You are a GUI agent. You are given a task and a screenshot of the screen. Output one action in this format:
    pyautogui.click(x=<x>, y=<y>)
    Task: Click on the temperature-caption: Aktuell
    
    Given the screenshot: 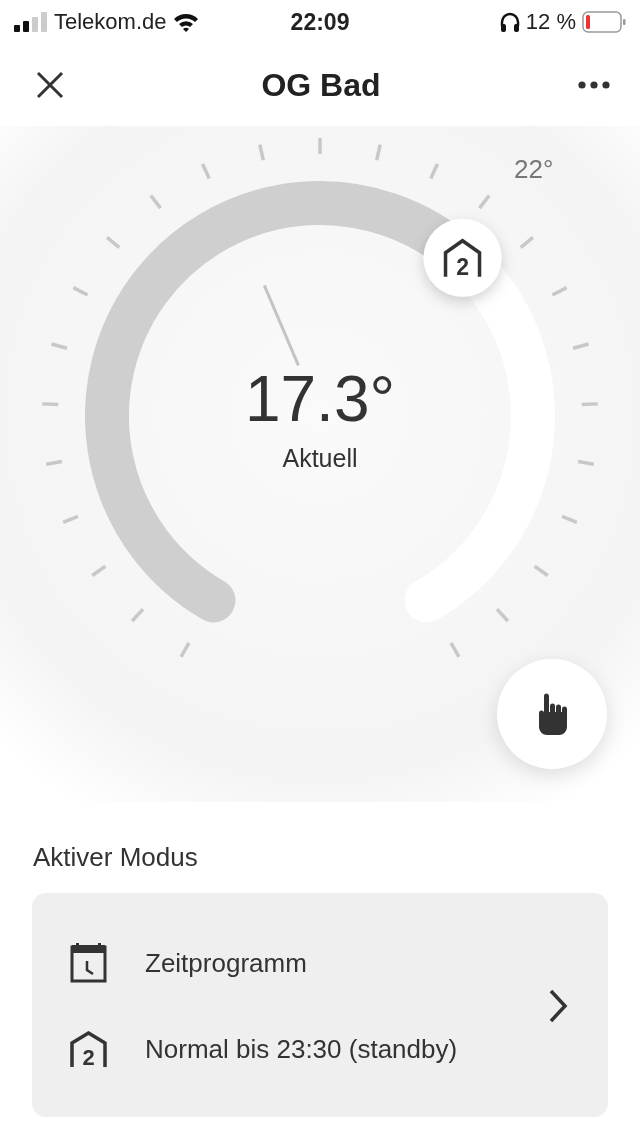 What is the action you would take?
    pyautogui.click(x=320, y=458)
    